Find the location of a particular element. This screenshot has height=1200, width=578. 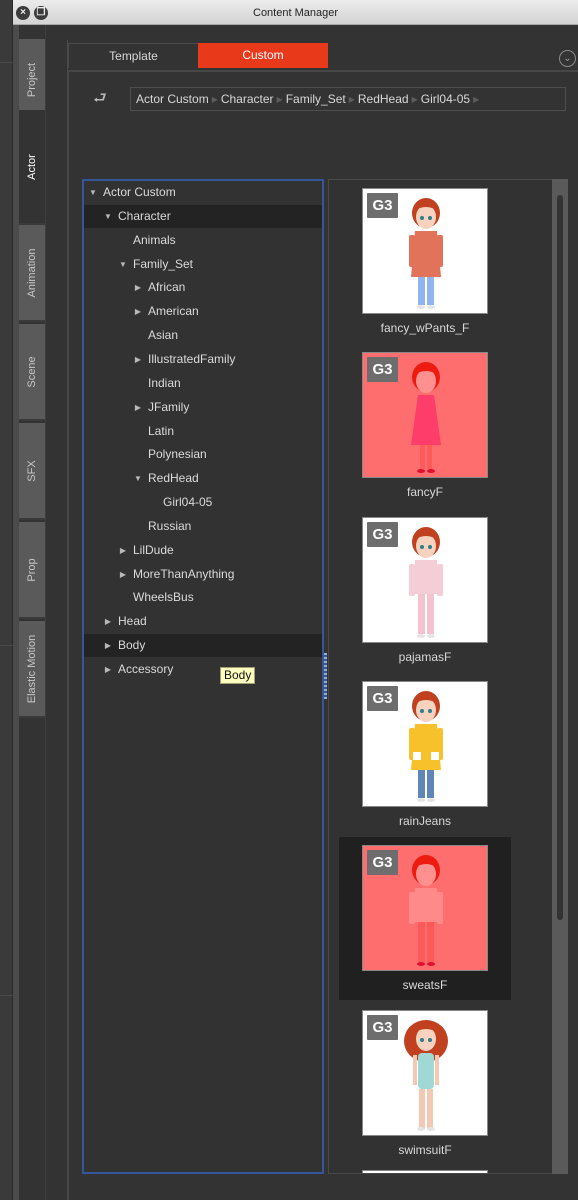

tree-item: ▼ Actor Custom is located at coordinates (203, 192).